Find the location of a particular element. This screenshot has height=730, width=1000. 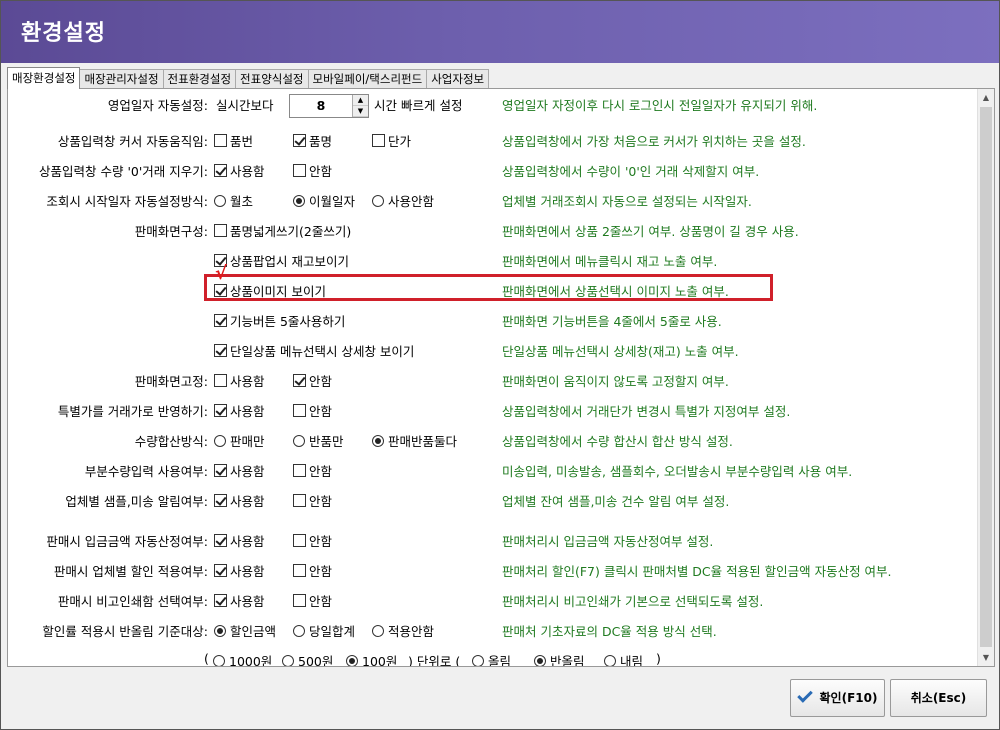

option-popup-stock: 상품팝업시 재고보이기 is located at coordinates (281, 260).